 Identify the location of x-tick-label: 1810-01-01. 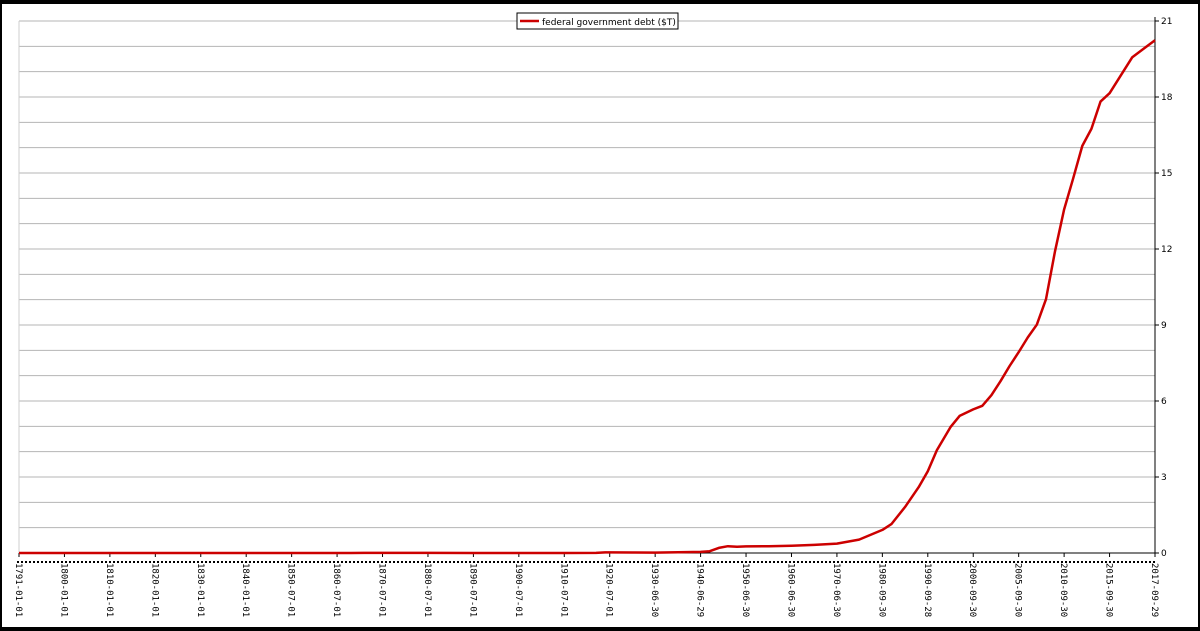
(109, 590).